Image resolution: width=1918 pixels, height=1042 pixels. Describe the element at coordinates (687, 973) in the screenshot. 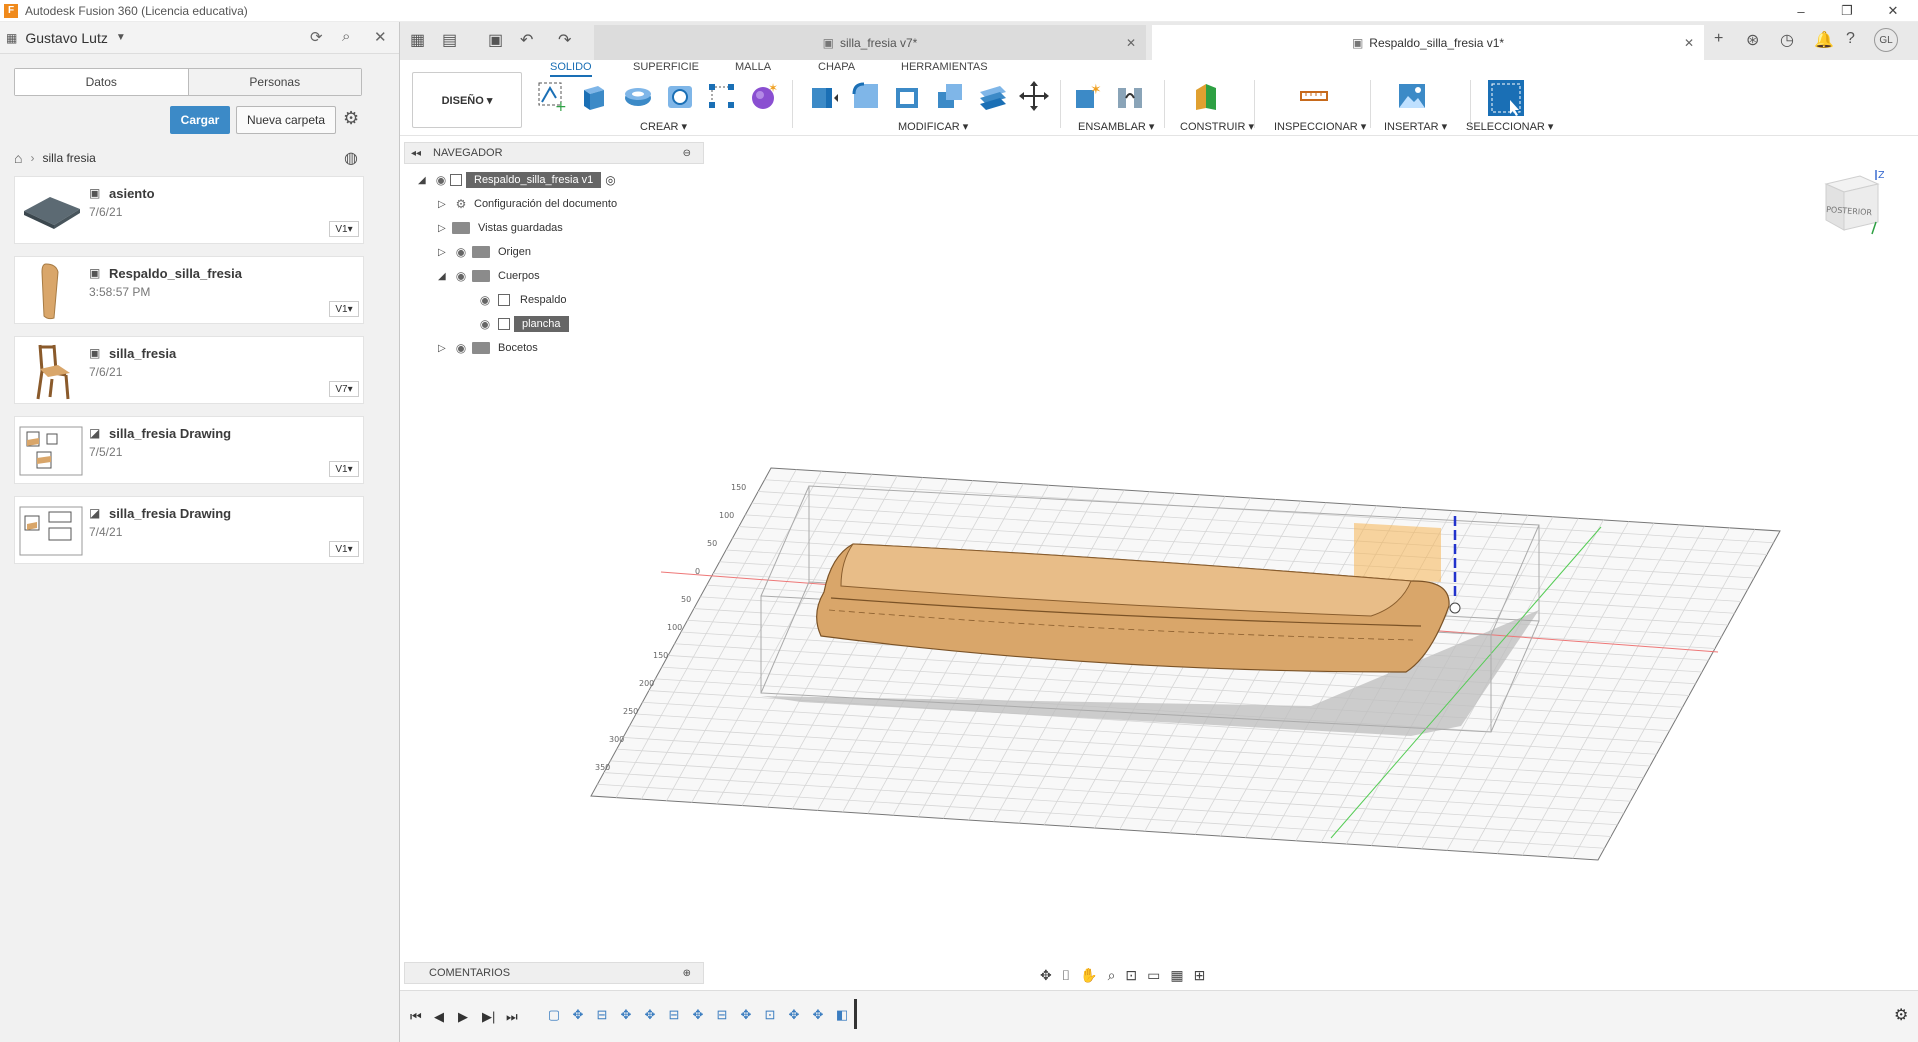

I see `add-comment-icon: ⊕` at that location.